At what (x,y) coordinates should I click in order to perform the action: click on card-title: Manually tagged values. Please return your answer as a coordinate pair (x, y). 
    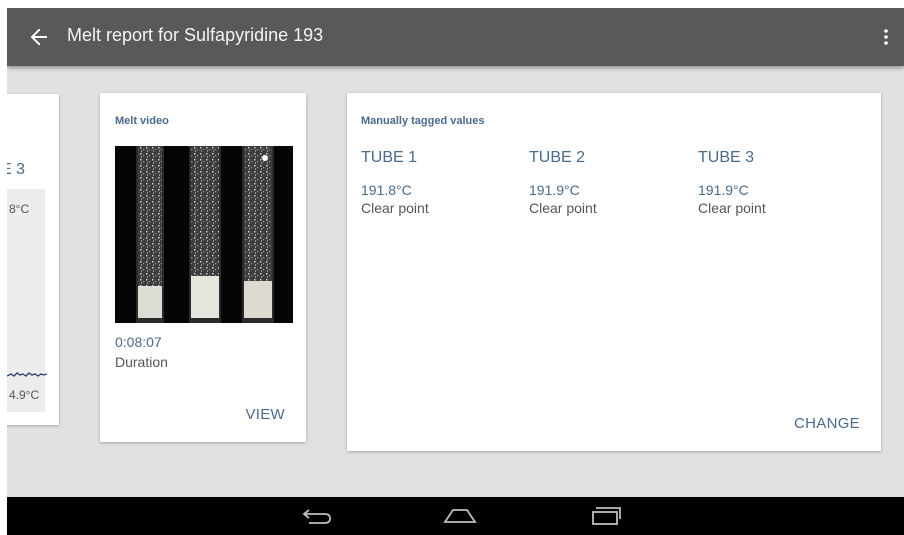
    Looking at the image, I should click on (423, 121).